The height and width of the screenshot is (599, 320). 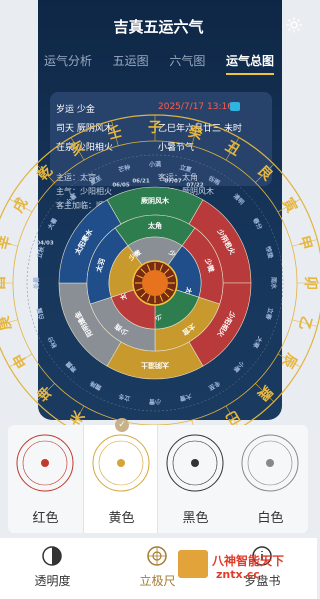 What do you see at coordinates (52, 556) in the screenshot?
I see `opacity-icon` at bounding box center [52, 556].